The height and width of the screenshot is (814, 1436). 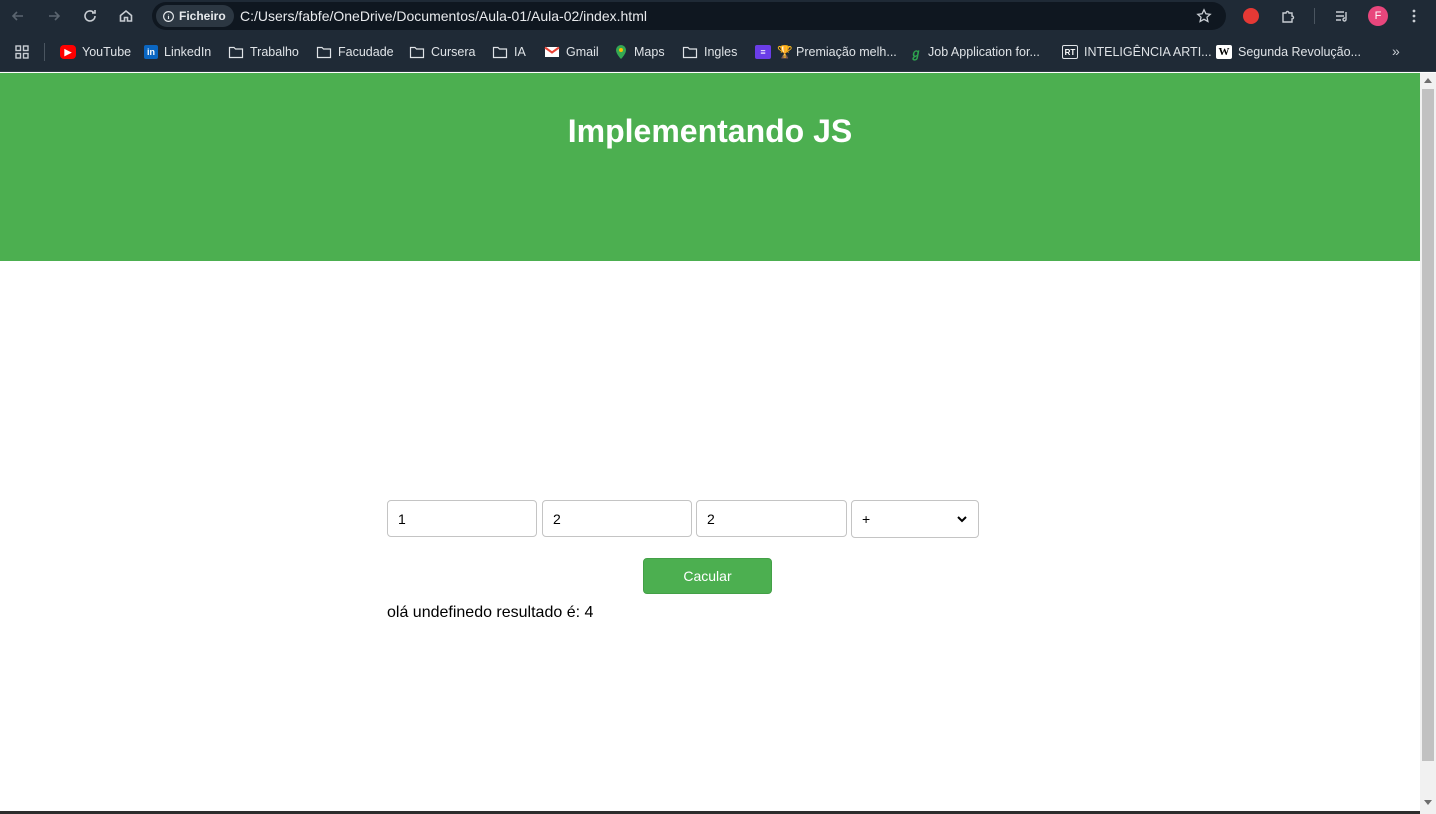 What do you see at coordinates (1204, 16) in the screenshot?
I see `bookmark-star-icon` at bounding box center [1204, 16].